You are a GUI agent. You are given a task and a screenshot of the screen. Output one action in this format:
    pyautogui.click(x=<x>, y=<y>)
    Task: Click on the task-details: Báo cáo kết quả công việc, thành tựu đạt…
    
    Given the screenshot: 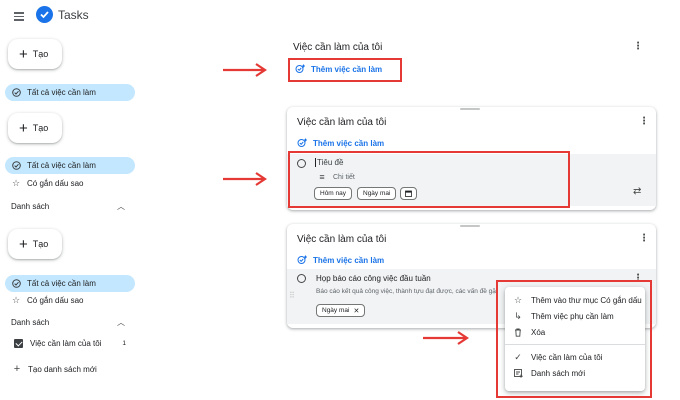 What is the action you would take?
    pyautogui.click(x=411, y=291)
    